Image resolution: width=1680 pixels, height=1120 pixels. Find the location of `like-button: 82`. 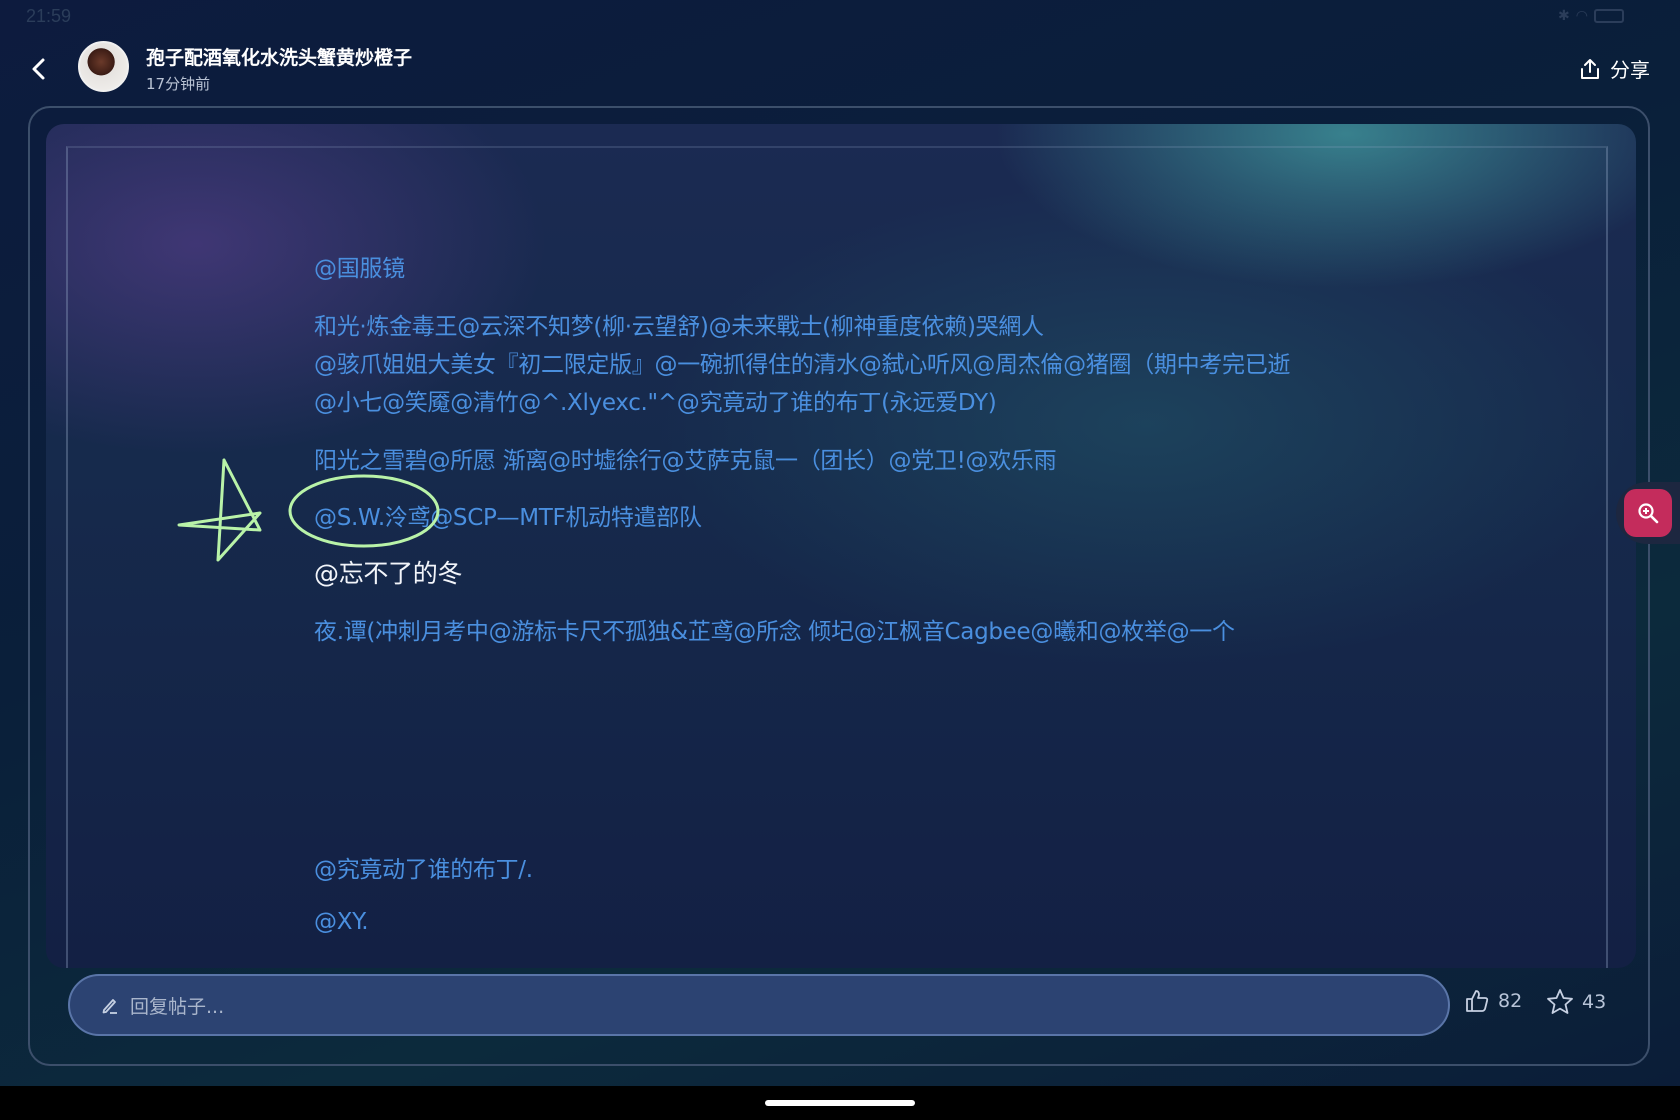

like-button: 82 is located at coordinates (1493, 1001).